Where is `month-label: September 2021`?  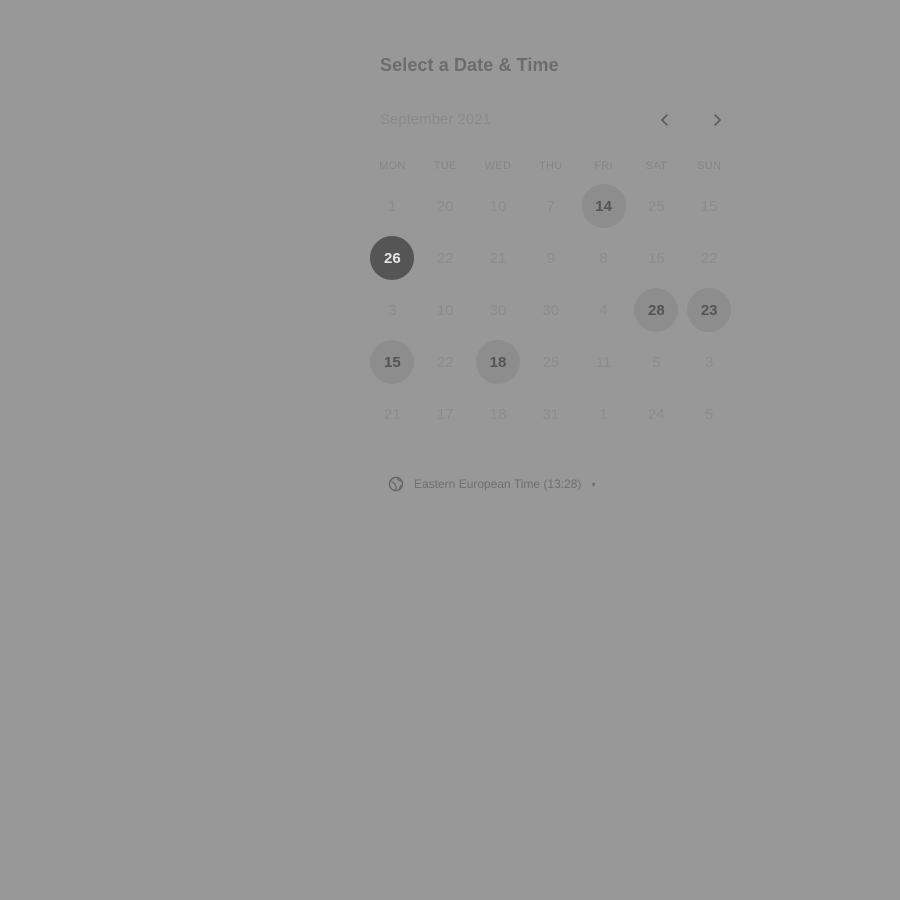 month-label: September 2021 is located at coordinates (435, 119).